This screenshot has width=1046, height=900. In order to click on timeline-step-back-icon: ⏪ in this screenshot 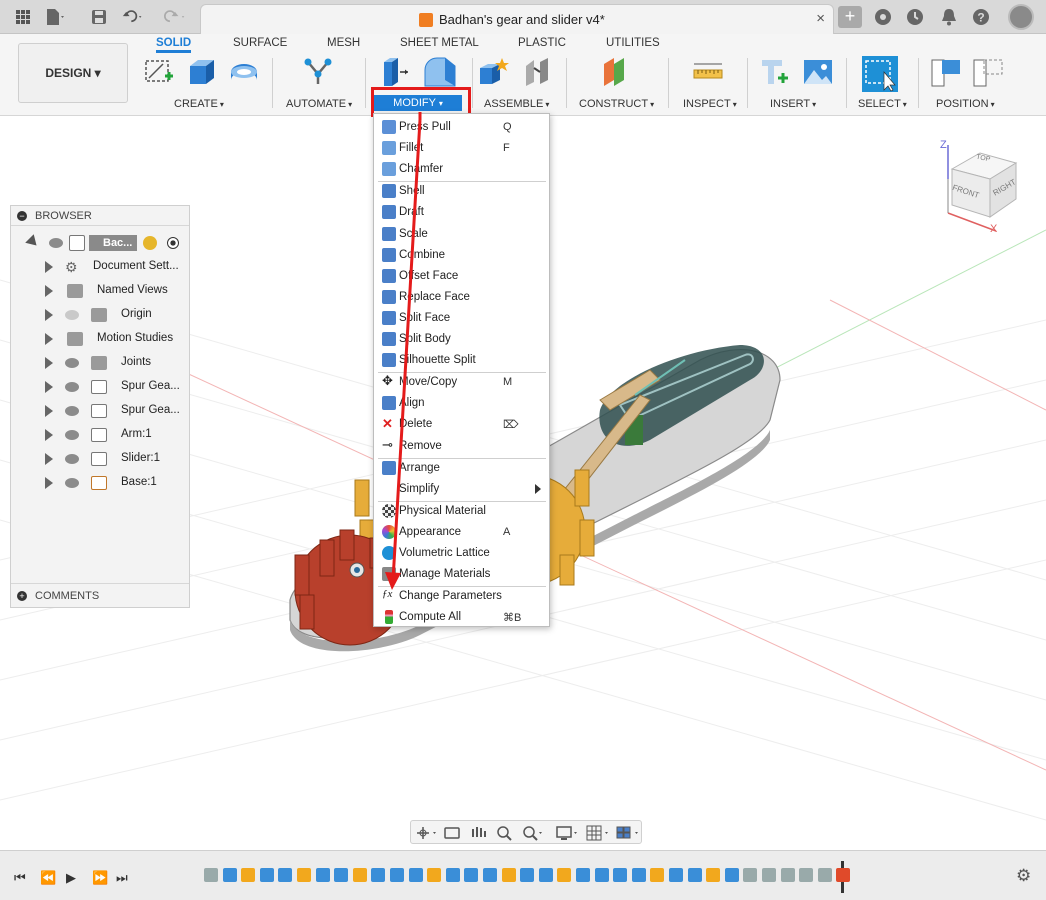, I will do `click(48, 878)`.